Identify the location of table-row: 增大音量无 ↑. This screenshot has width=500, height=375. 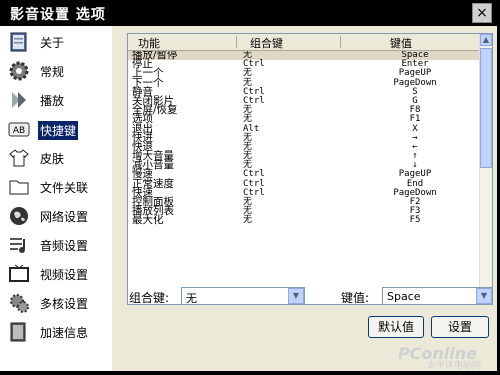
(304, 156).